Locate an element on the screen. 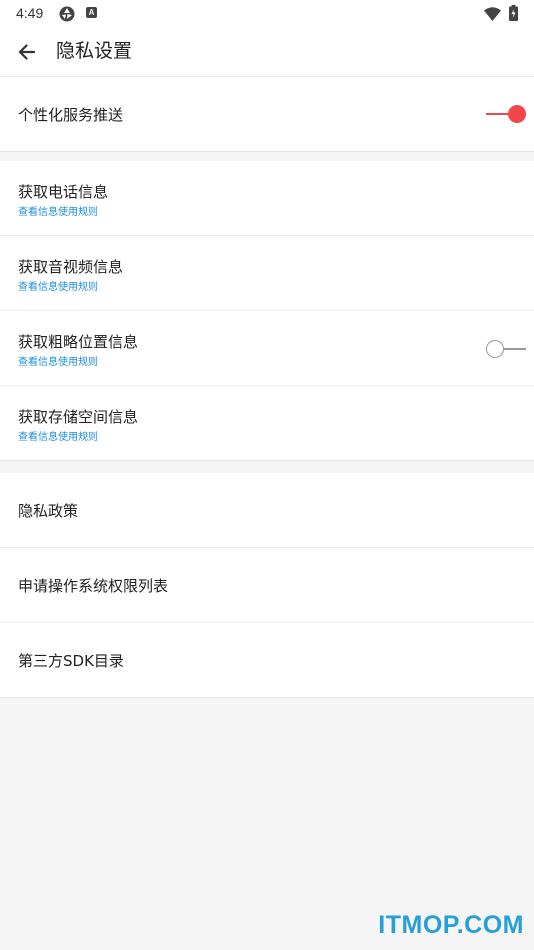  row-title: 获取音视频信息 is located at coordinates (71, 267).